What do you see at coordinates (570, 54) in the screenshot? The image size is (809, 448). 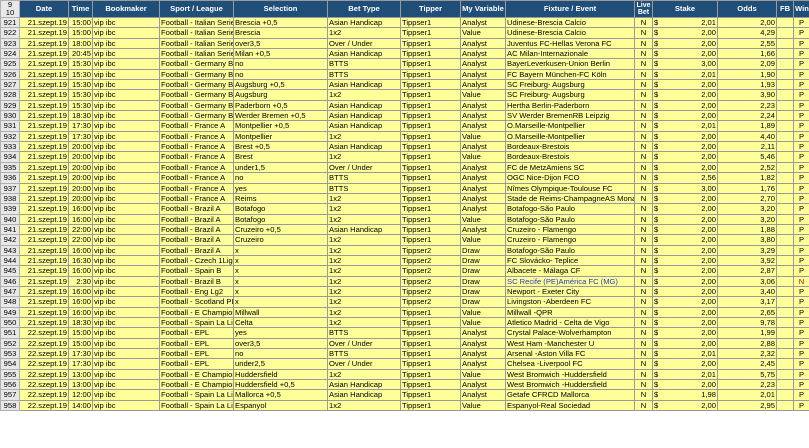 I see `fixture-cell: AC Milan-Internazionale` at bounding box center [570, 54].